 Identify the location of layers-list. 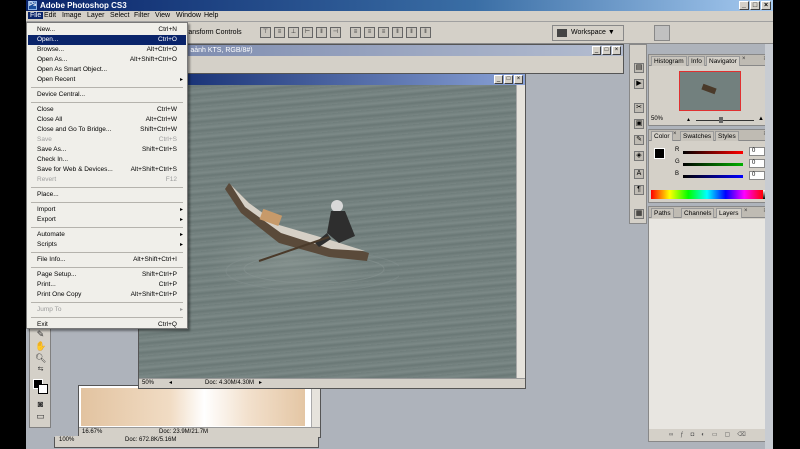
(709, 324).